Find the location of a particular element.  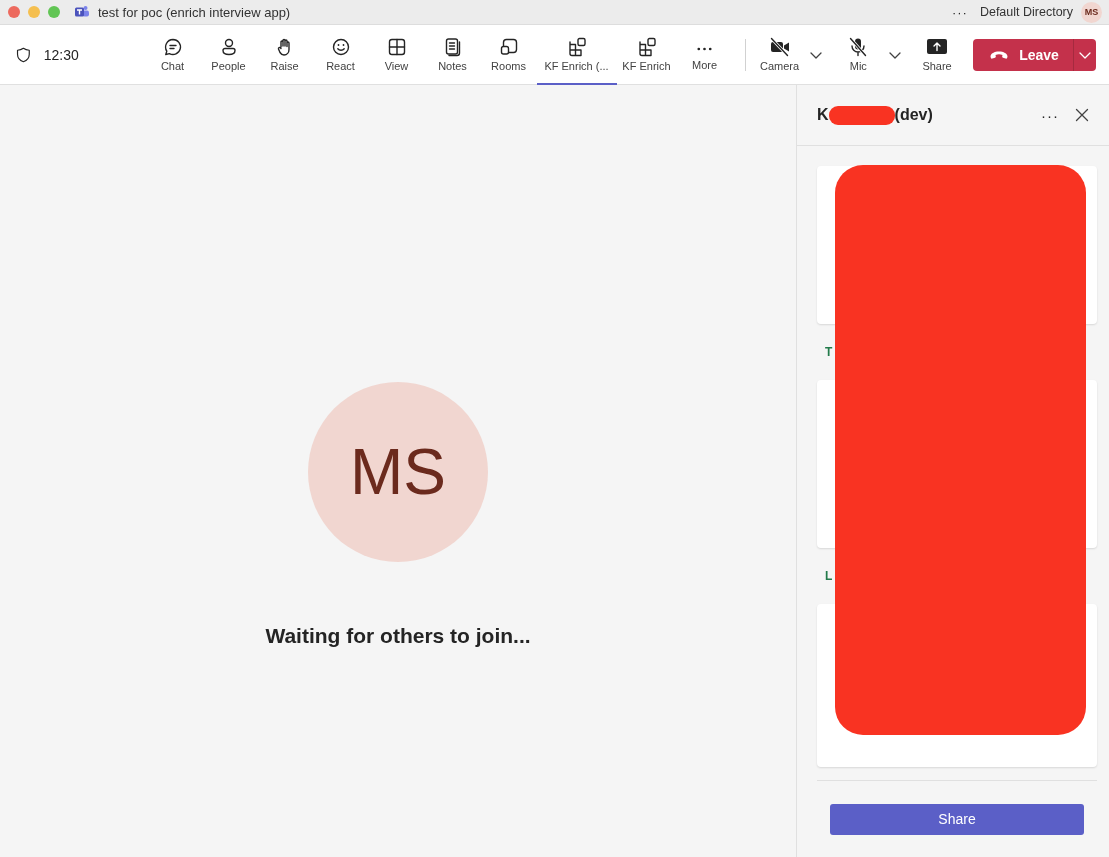

section-label: T is located at coordinates (828, 352).